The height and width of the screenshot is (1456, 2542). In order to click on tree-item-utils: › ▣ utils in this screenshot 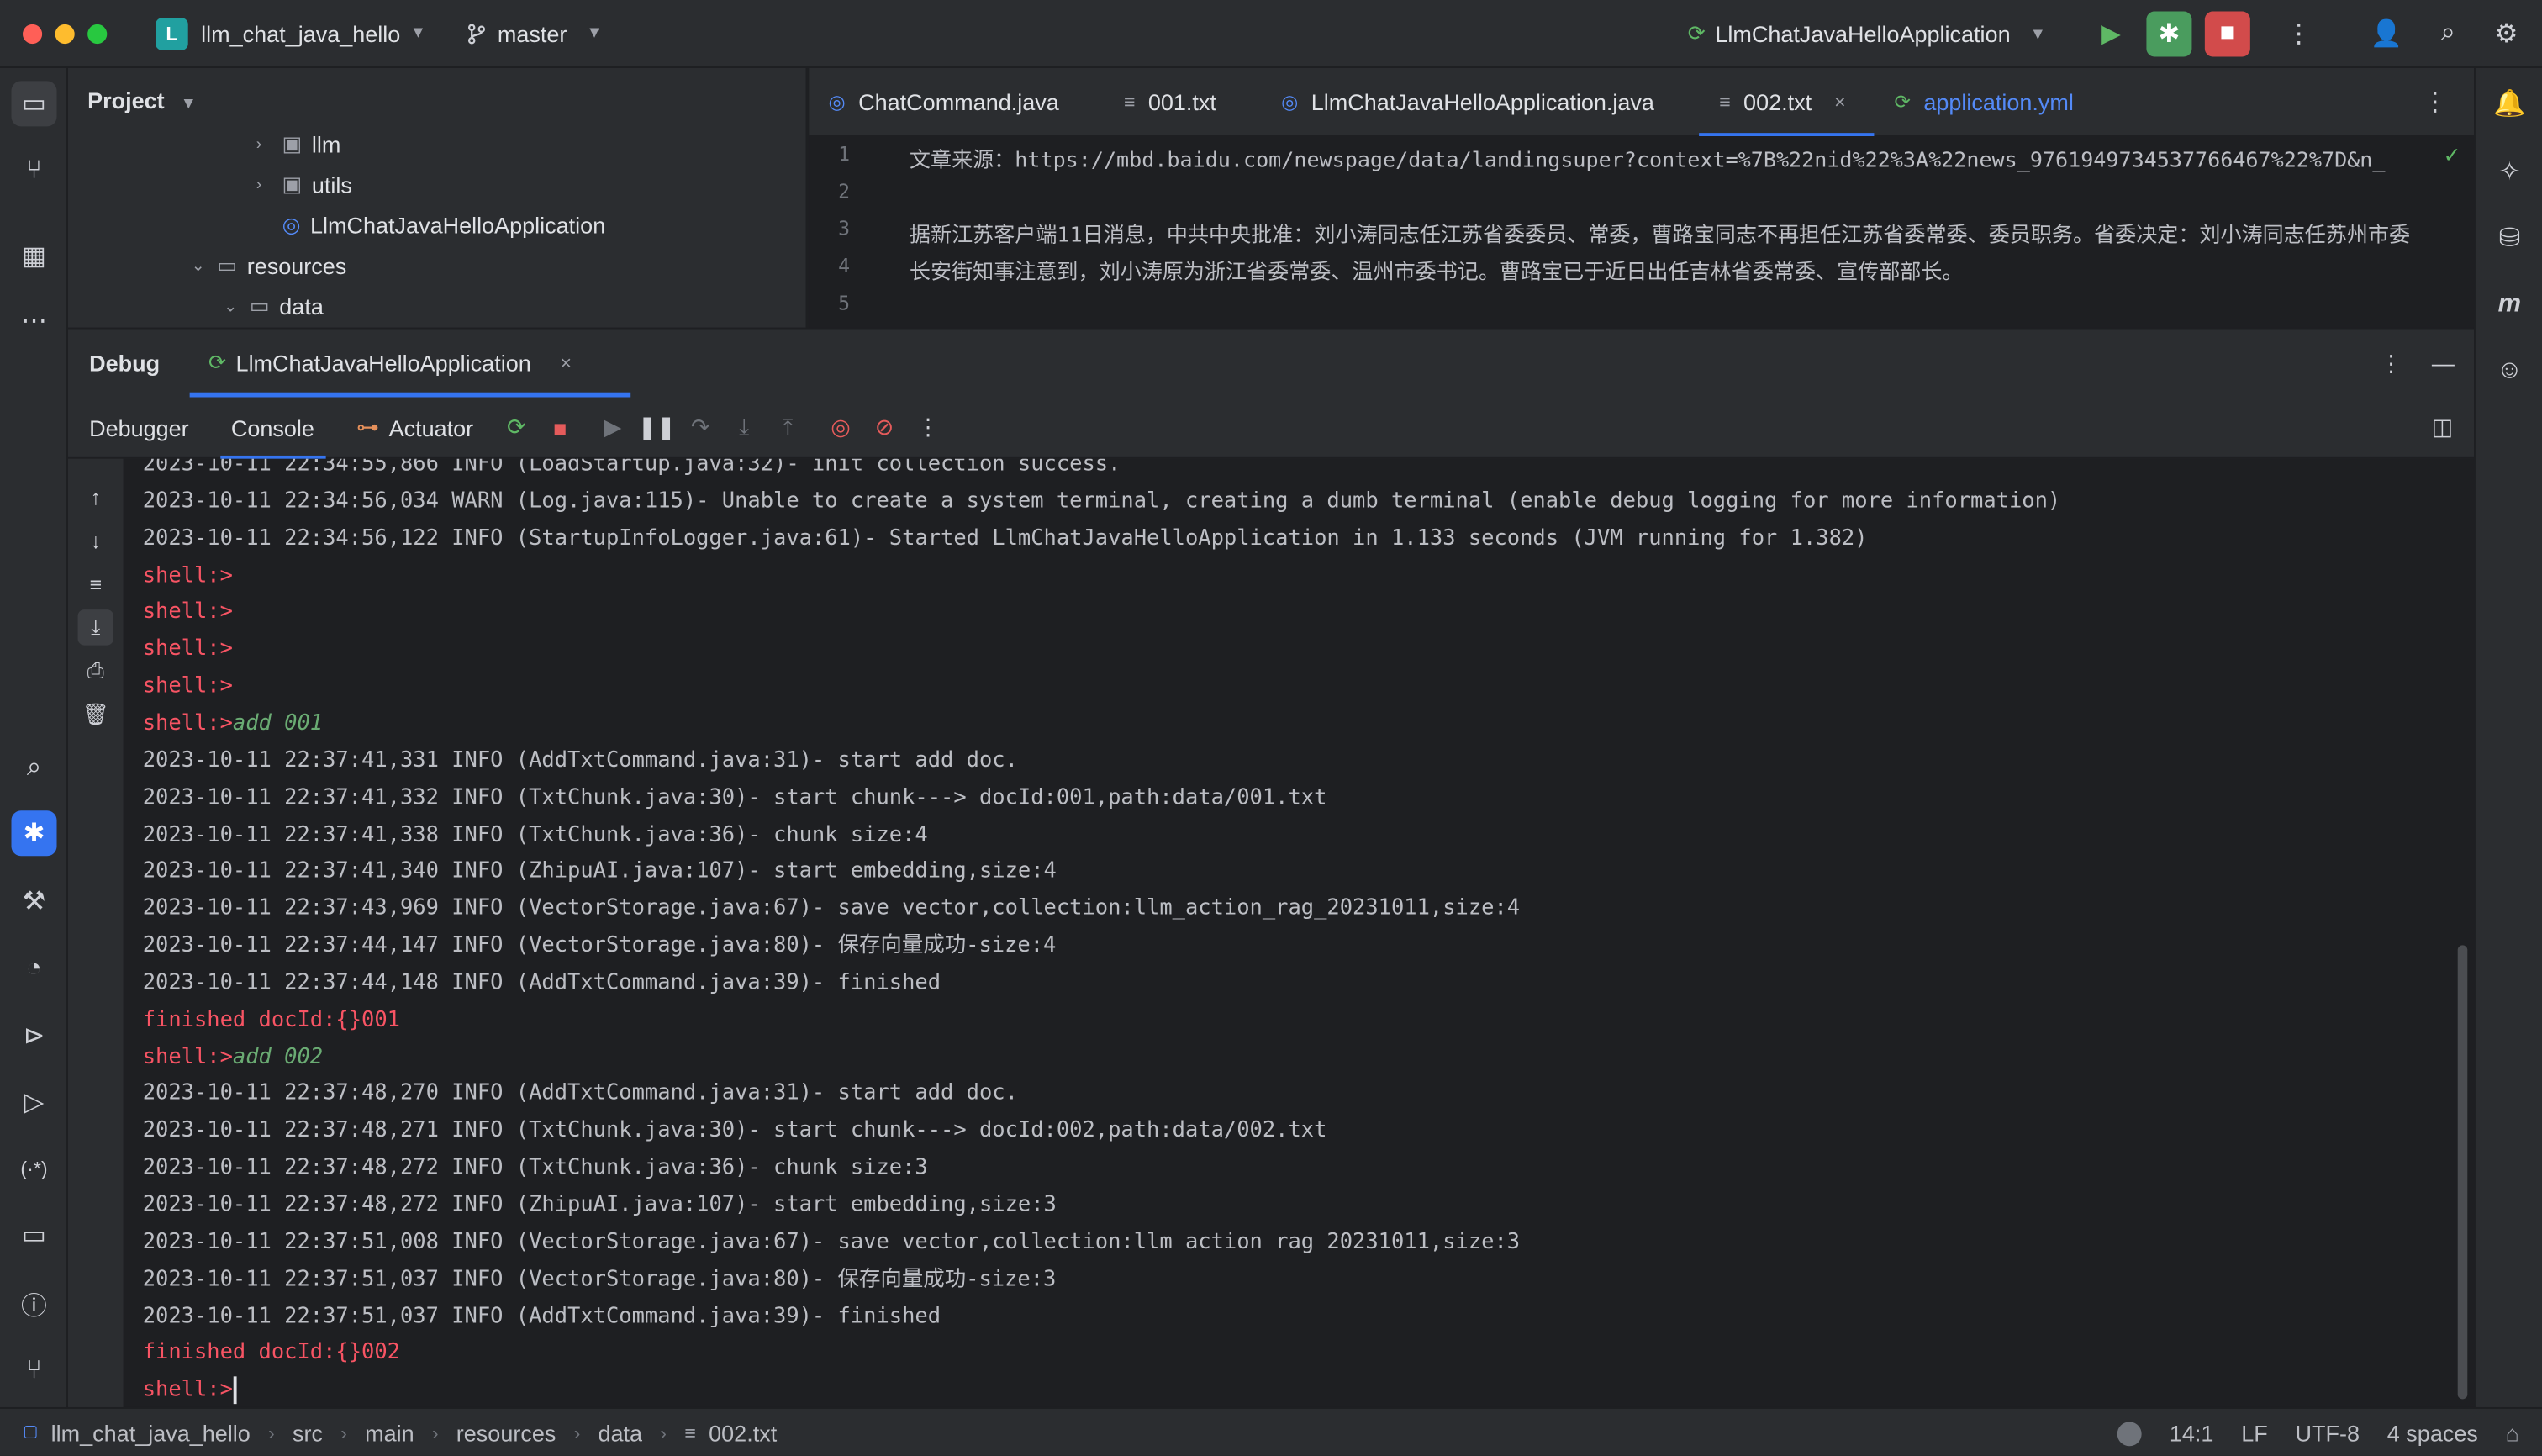, I will do `click(304, 185)`.